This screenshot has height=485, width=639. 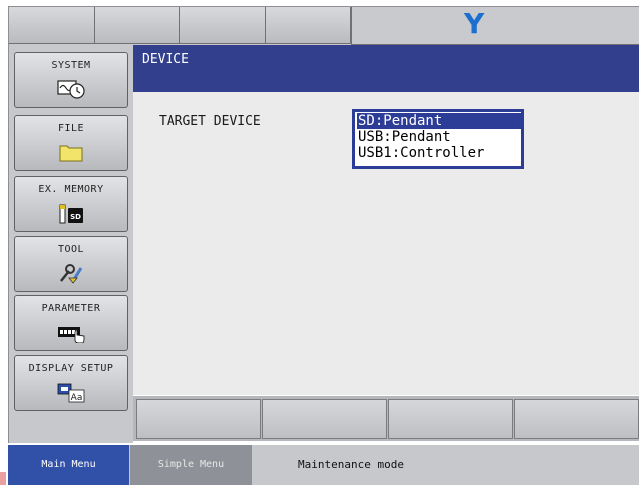 I want to click on svg-text: Aa, so click(x=77, y=398).